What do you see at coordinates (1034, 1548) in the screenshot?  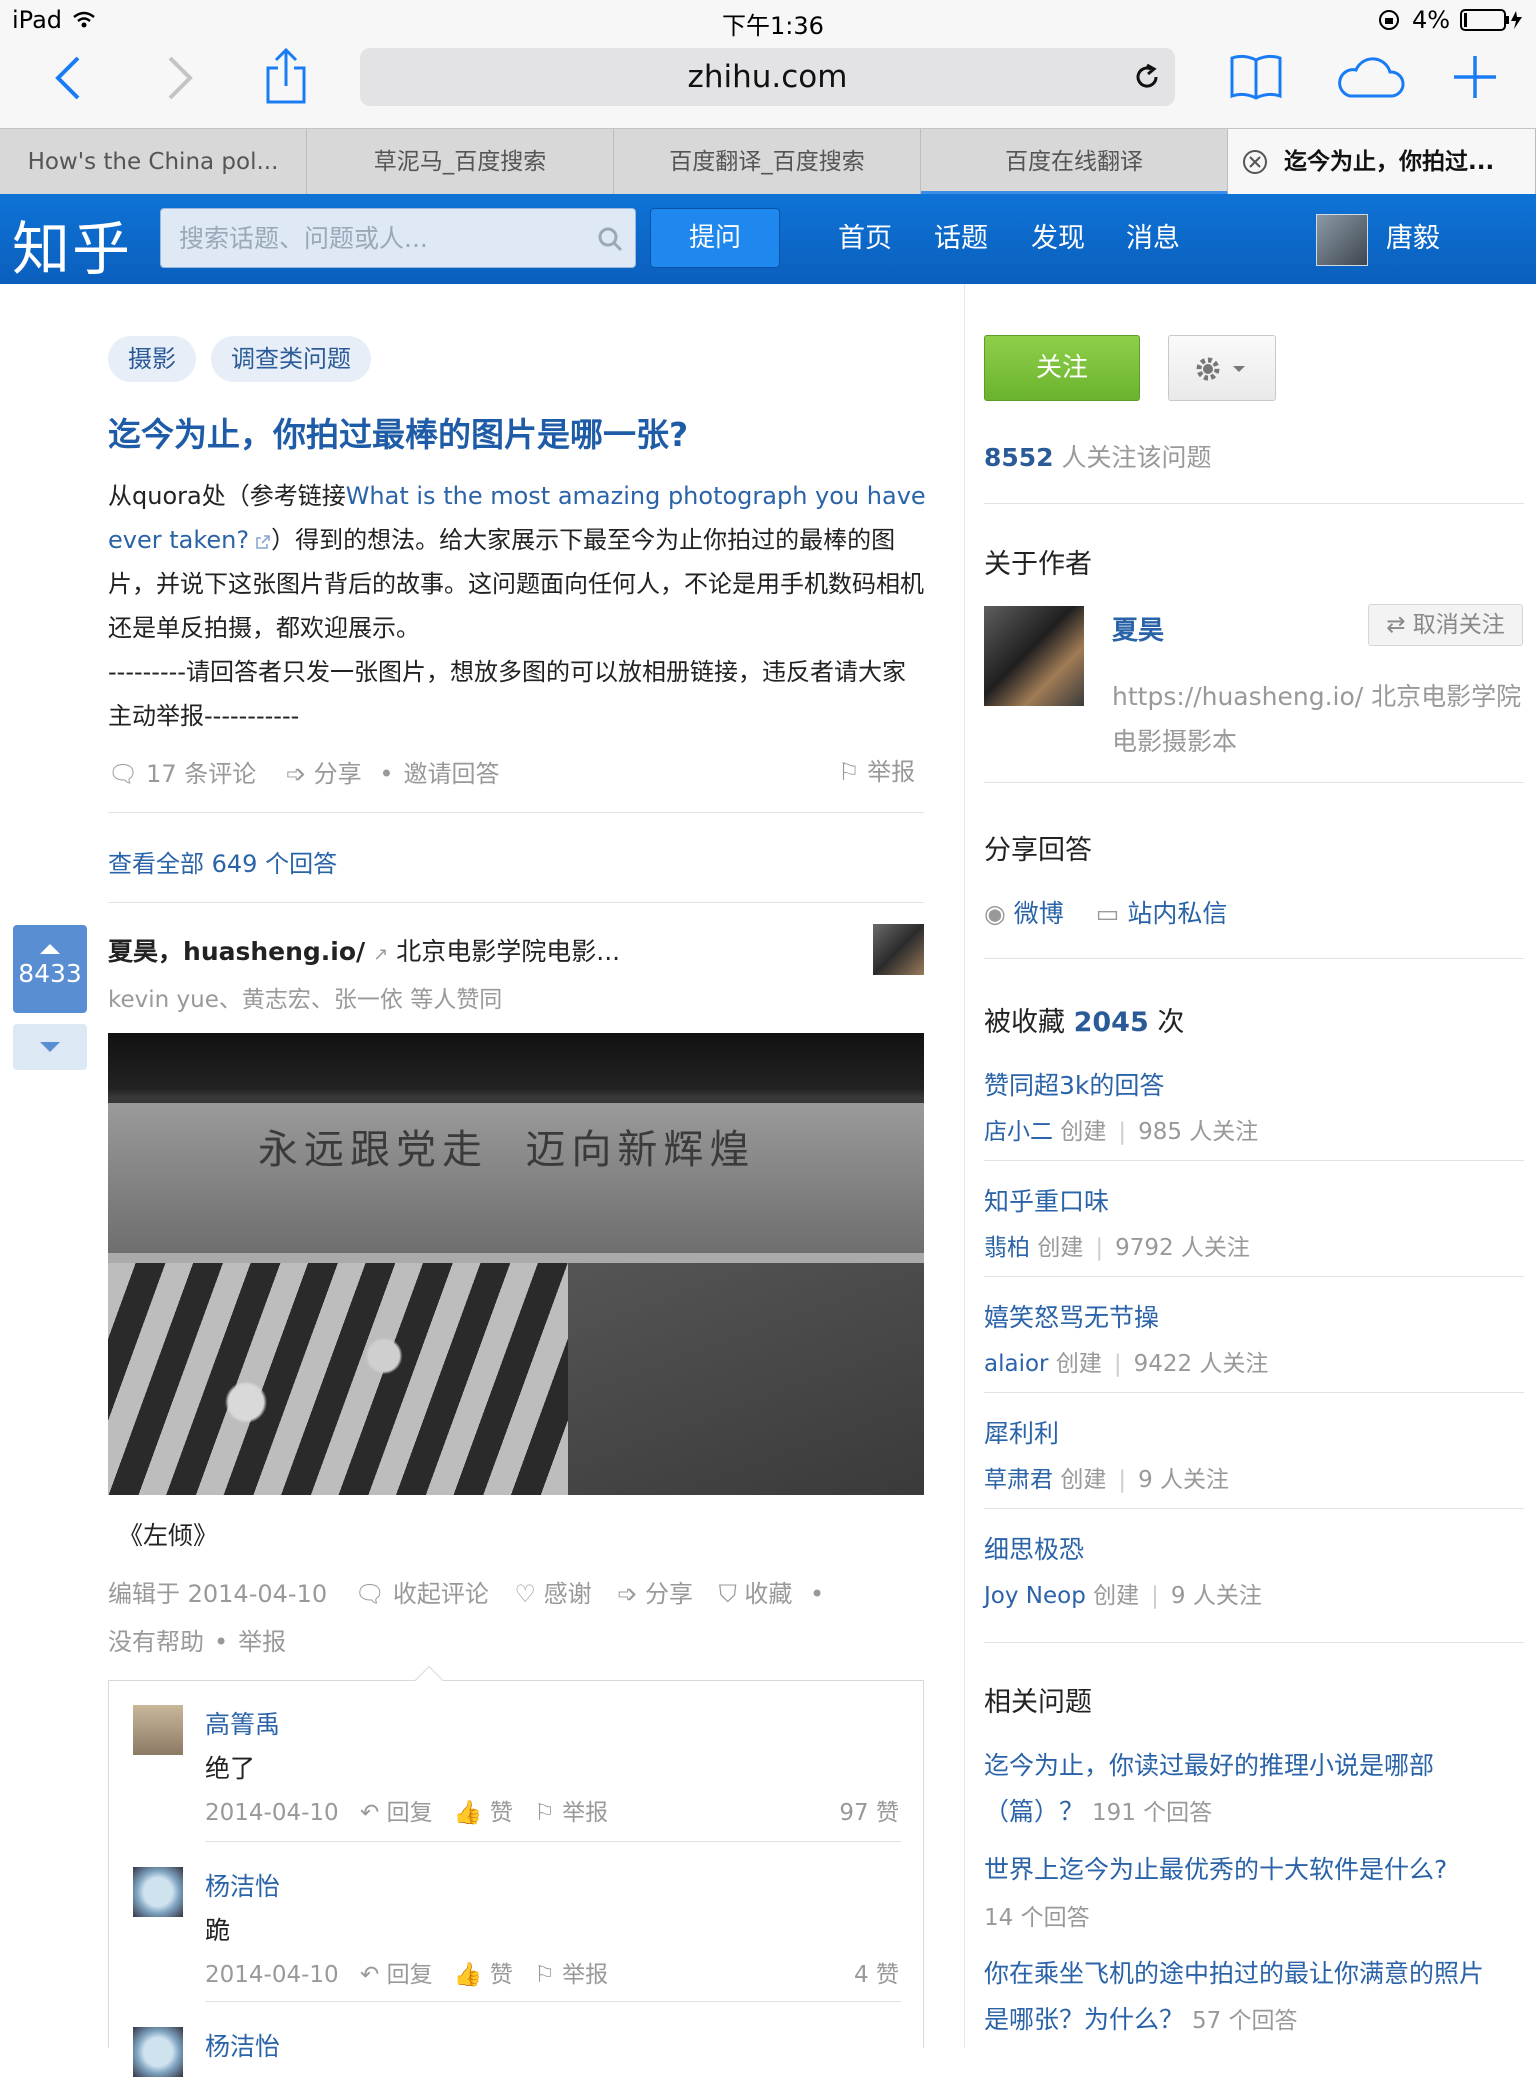 I see `collection-name: 细思极恐` at bounding box center [1034, 1548].